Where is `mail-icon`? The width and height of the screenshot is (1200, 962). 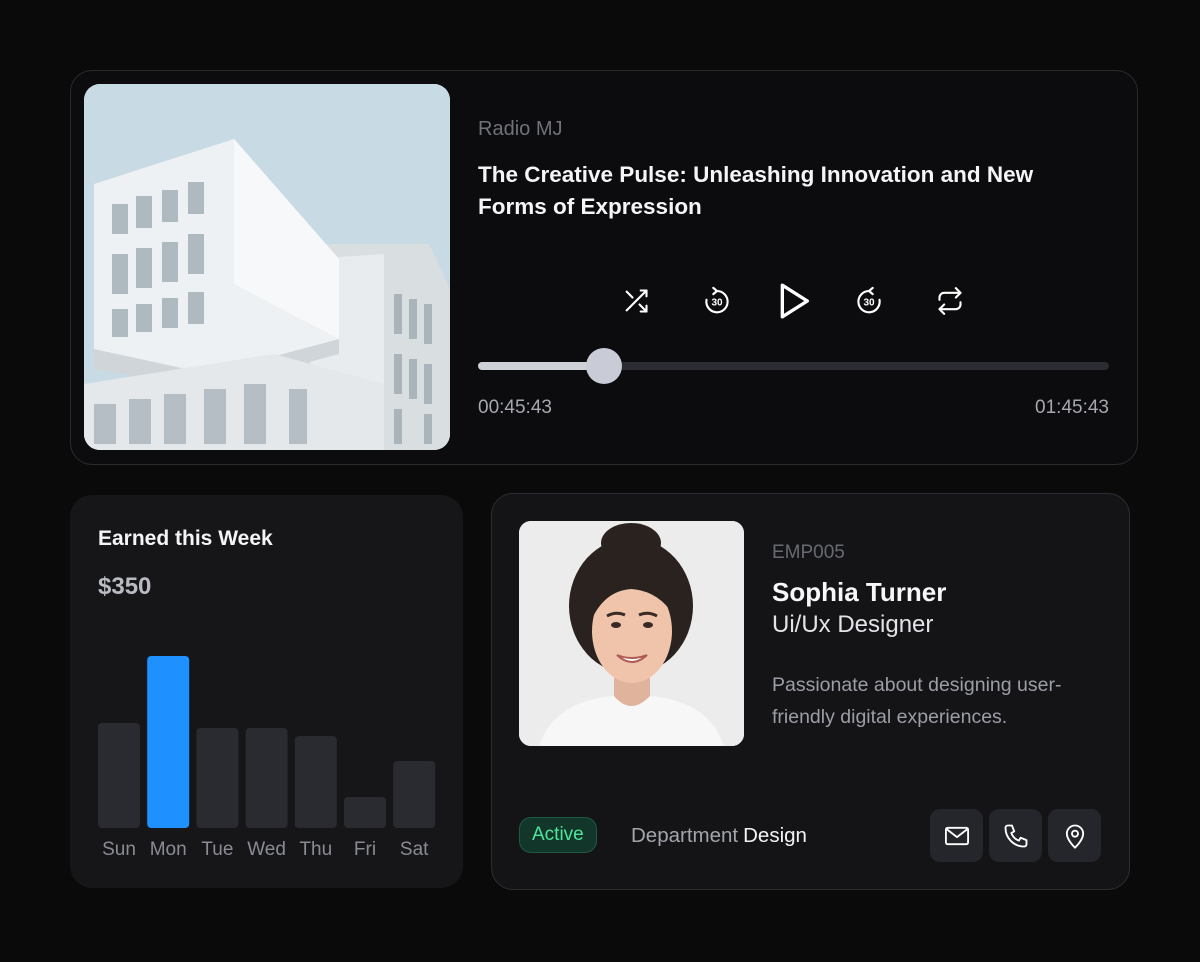
mail-icon is located at coordinates (956, 835).